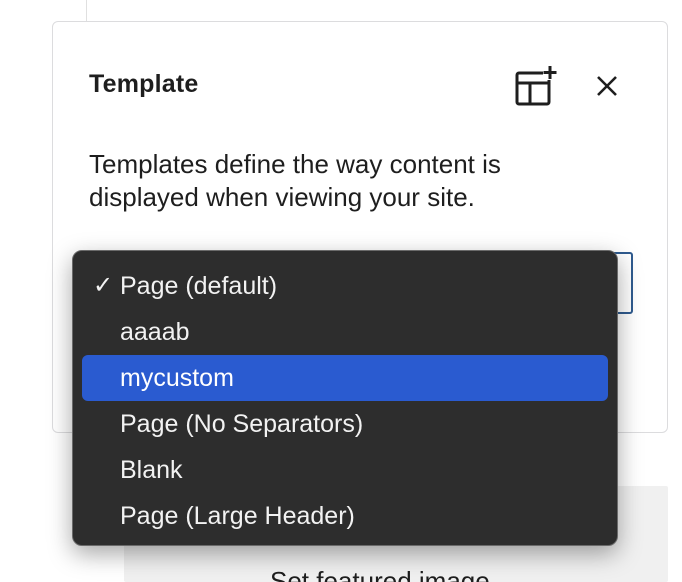 This screenshot has width=682, height=582. Describe the element at coordinates (237, 516) in the screenshot. I see `option-label: Page (Large Header)` at that location.